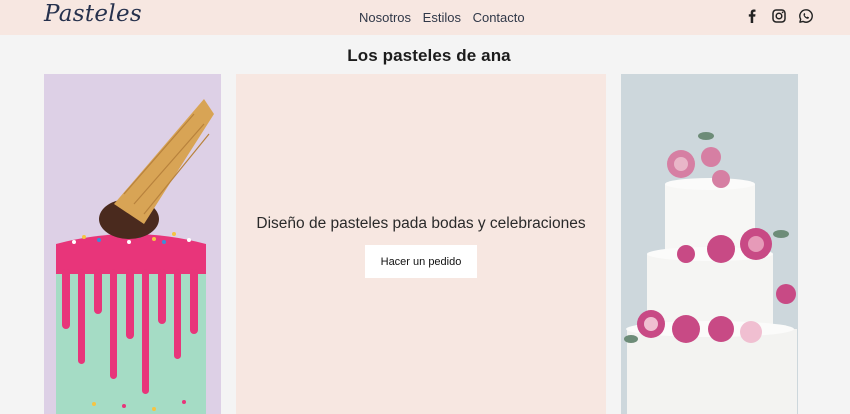  What do you see at coordinates (499, 17) in the screenshot?
I see `nav-item-contacto: Contacto` at bounding box center [499, 17].